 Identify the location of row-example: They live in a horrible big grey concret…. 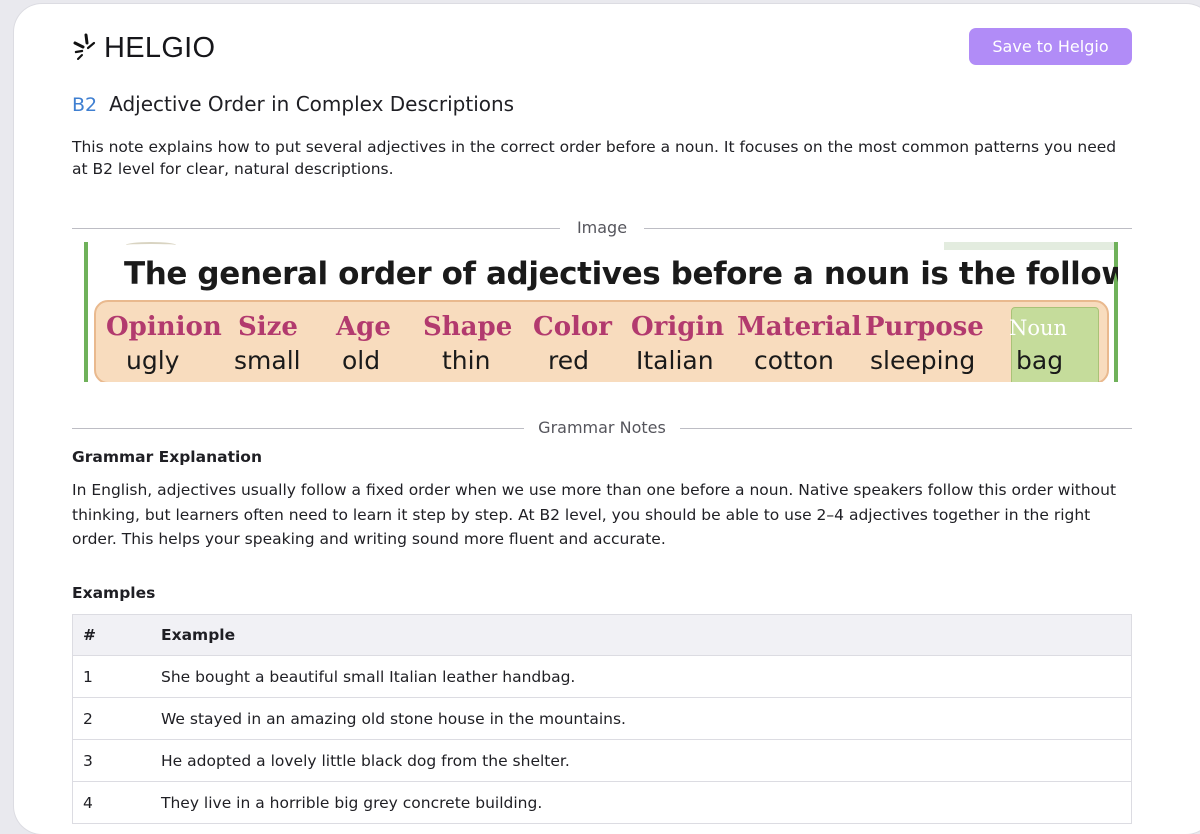
(352, 802).